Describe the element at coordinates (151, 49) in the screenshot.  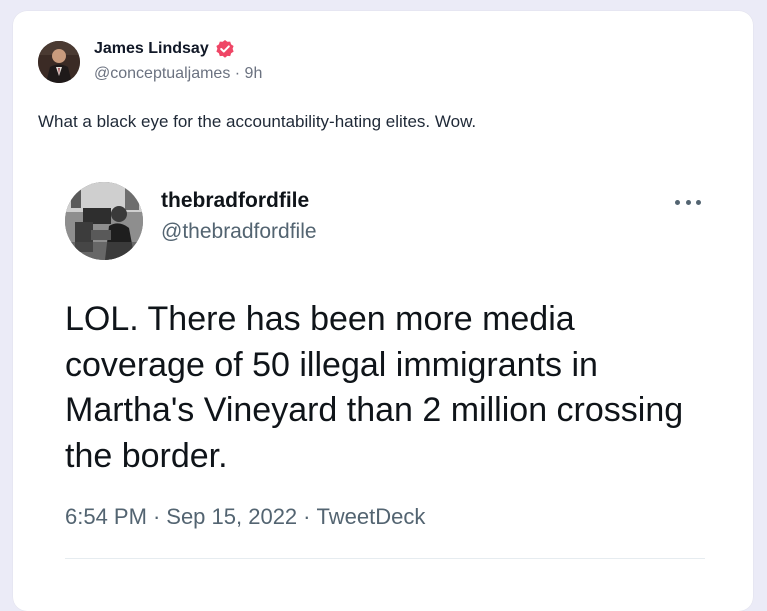
I see `author-name: James Lindsay` at that location.